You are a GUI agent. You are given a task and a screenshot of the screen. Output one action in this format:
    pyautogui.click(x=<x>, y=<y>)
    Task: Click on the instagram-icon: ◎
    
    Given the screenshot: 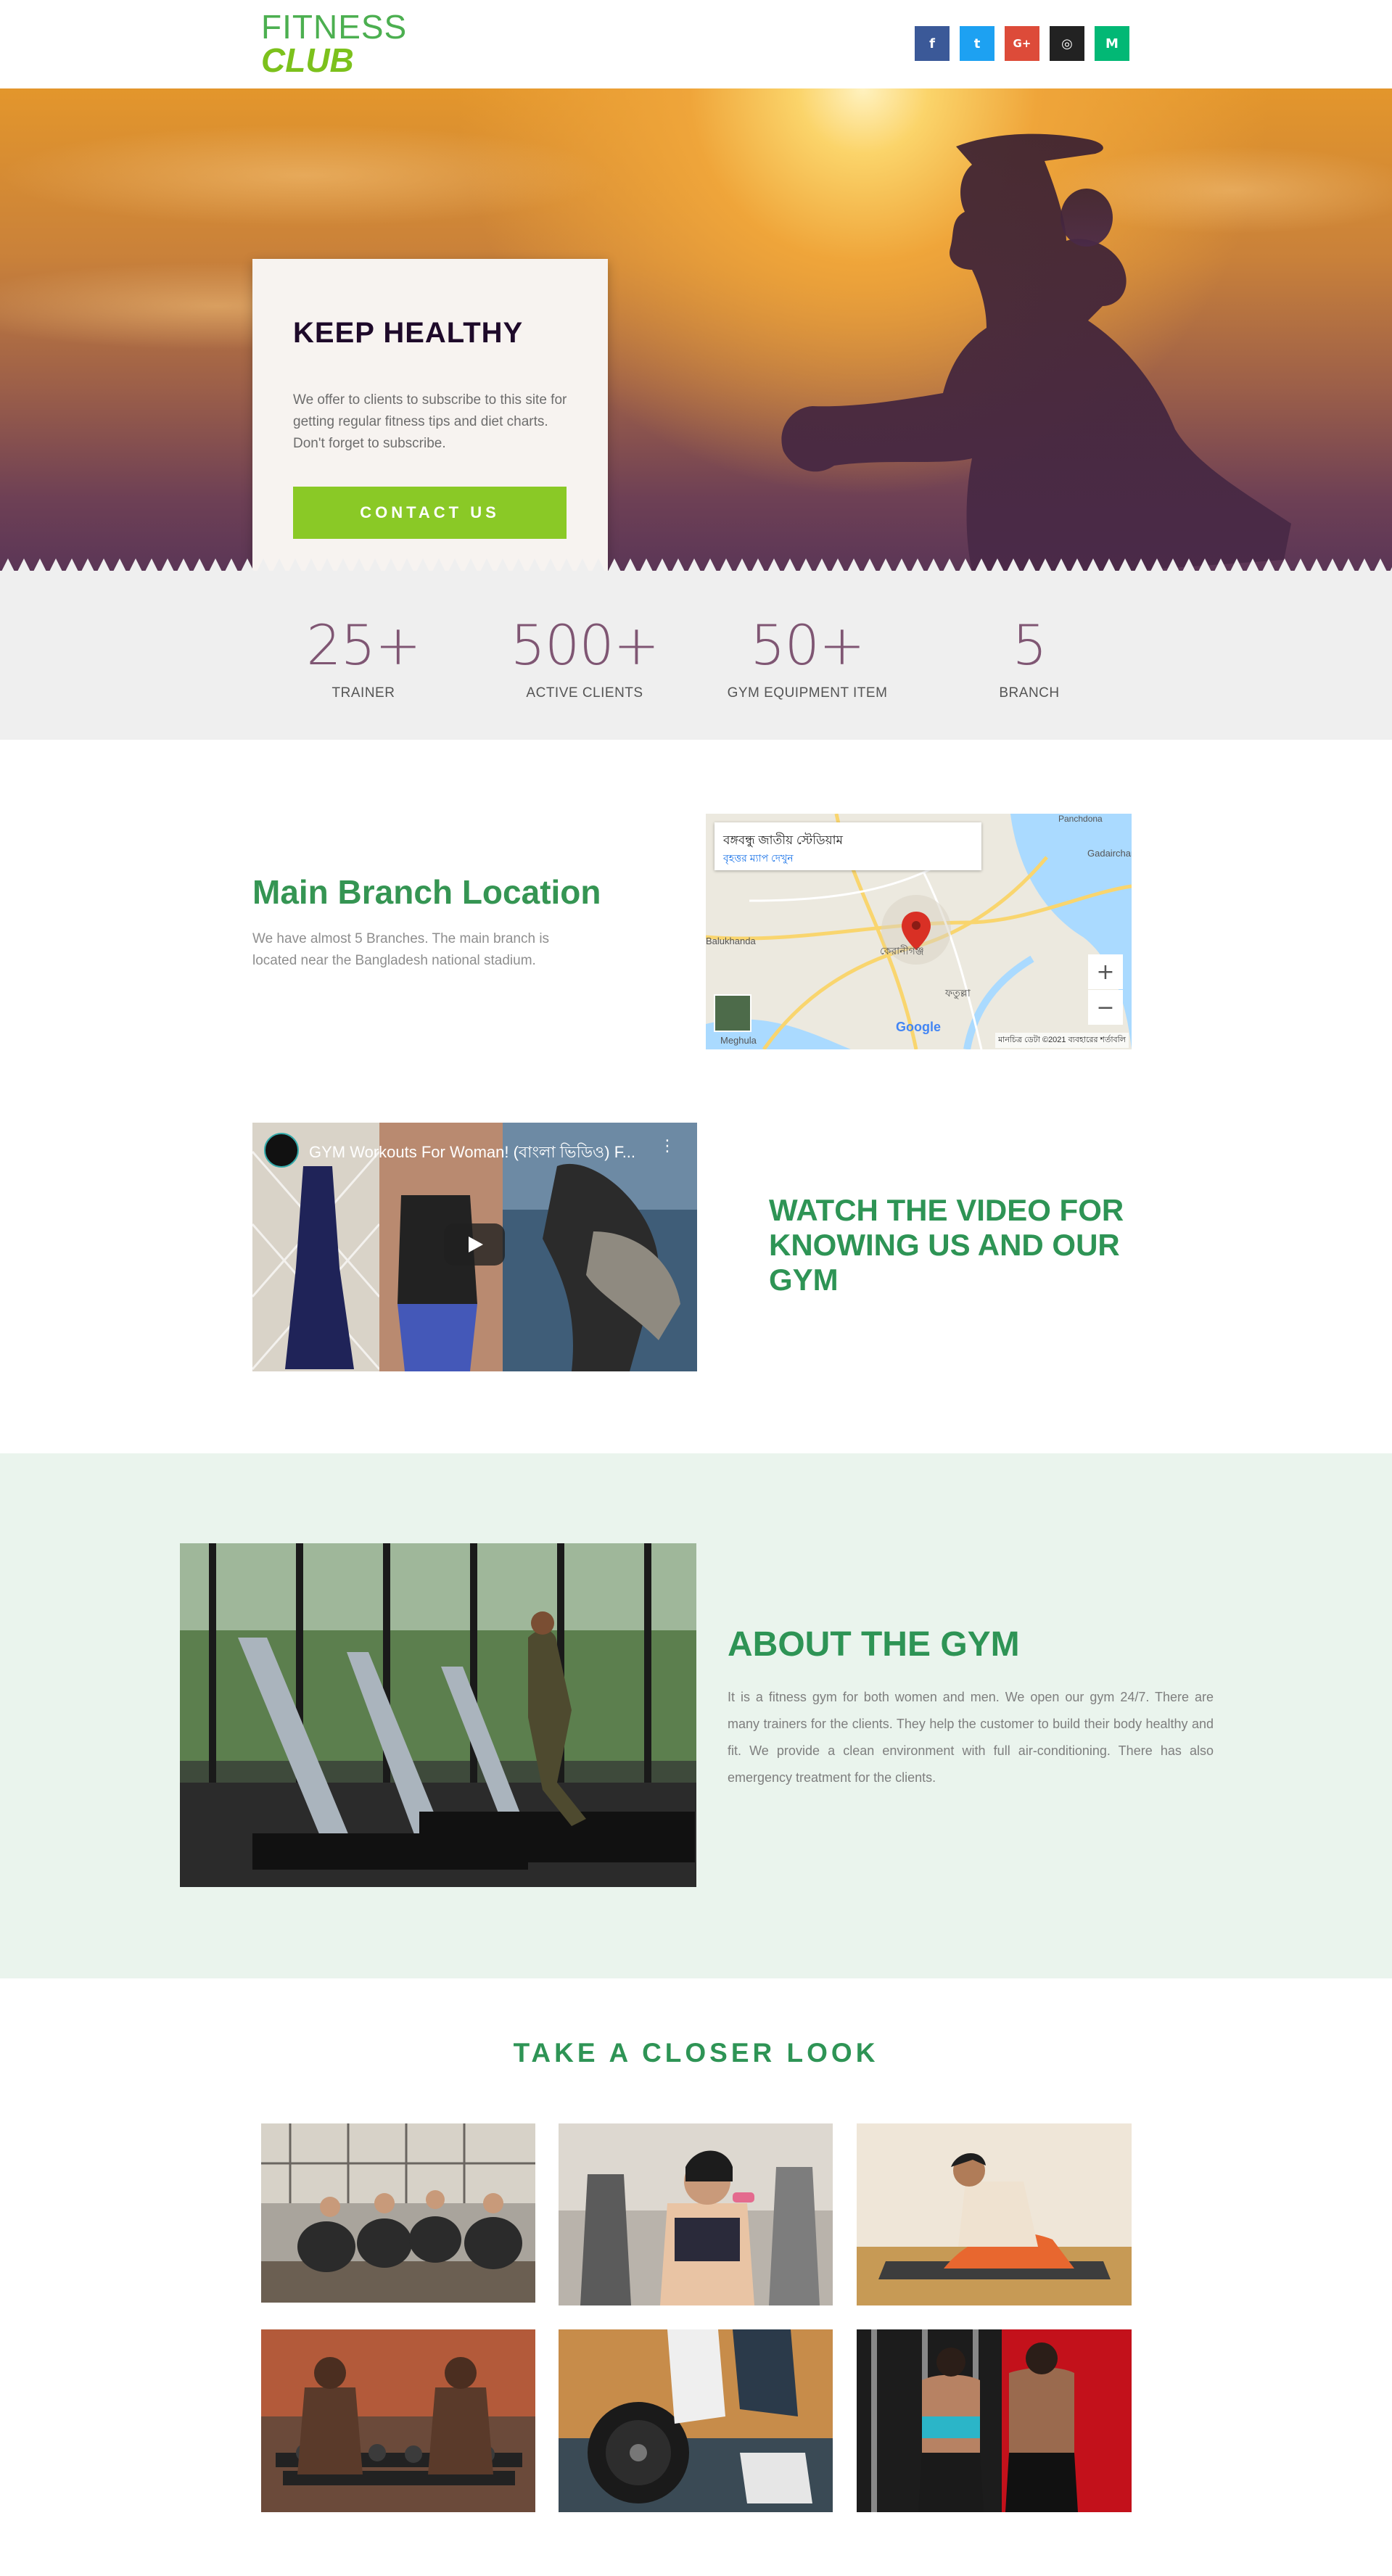 What is the action you would take?
    pyautogui.click(x=1067, y=43)
    